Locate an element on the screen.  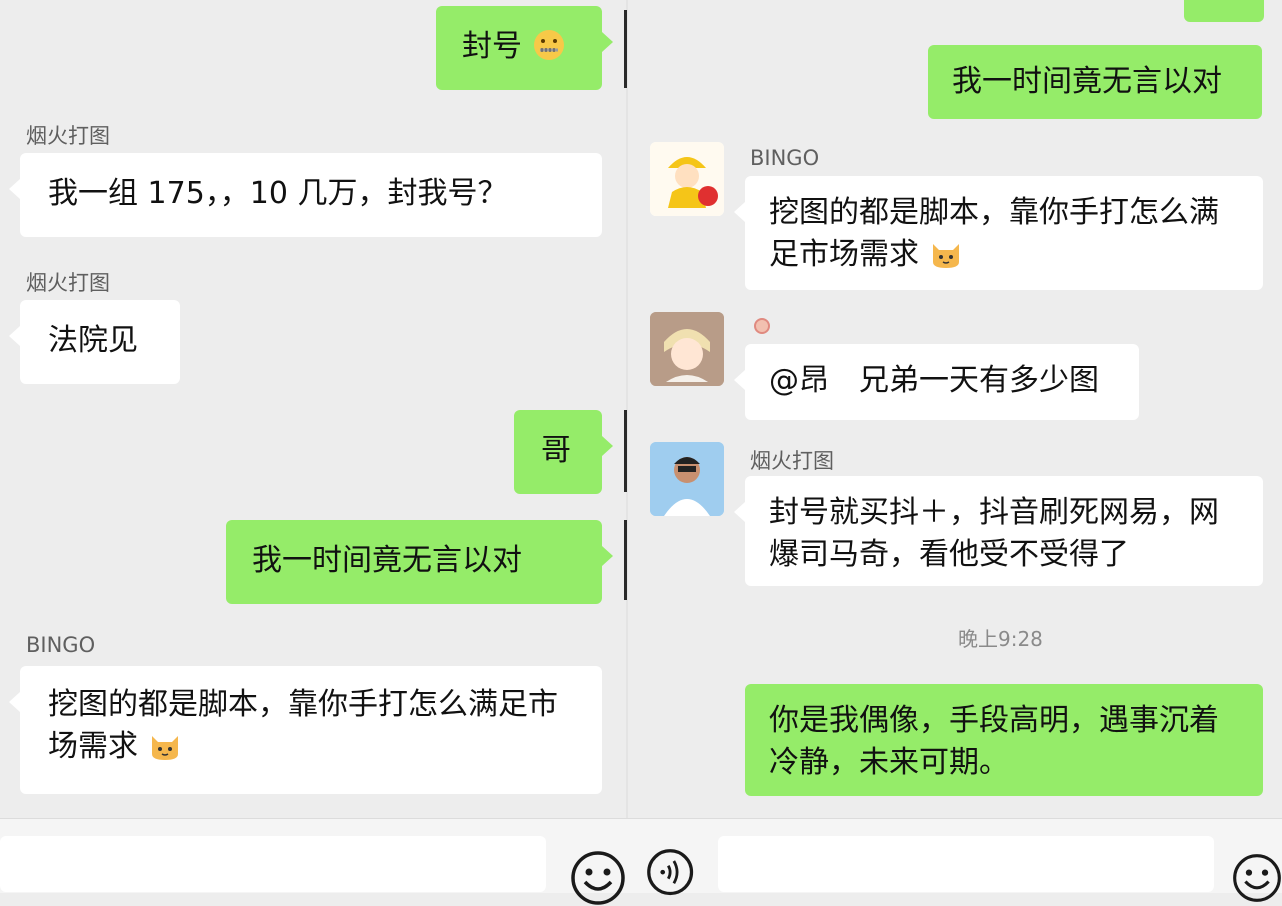
message-text: @昂 兄弟一天有多少图 is located at coordinates (934, 380).